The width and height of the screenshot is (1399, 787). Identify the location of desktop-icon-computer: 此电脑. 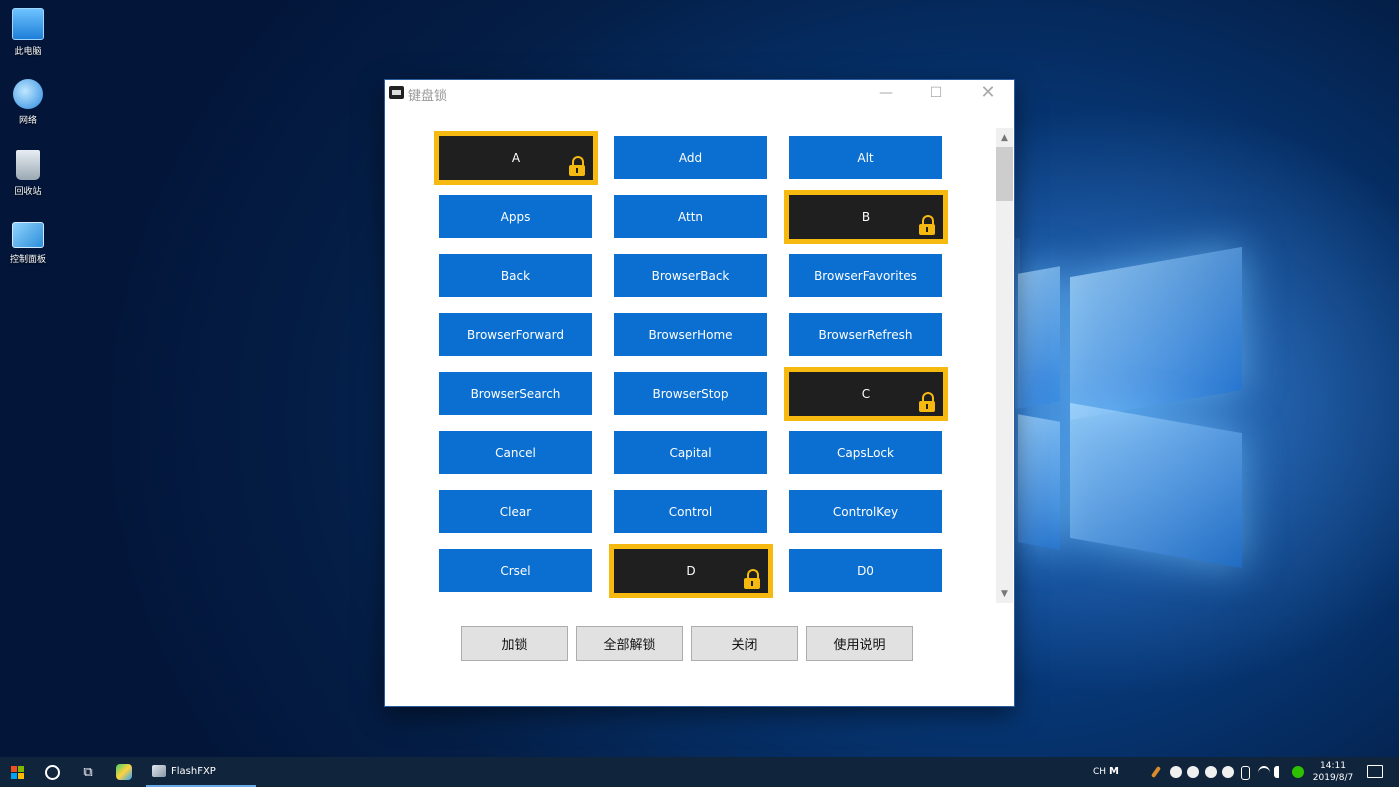
(28, 32).